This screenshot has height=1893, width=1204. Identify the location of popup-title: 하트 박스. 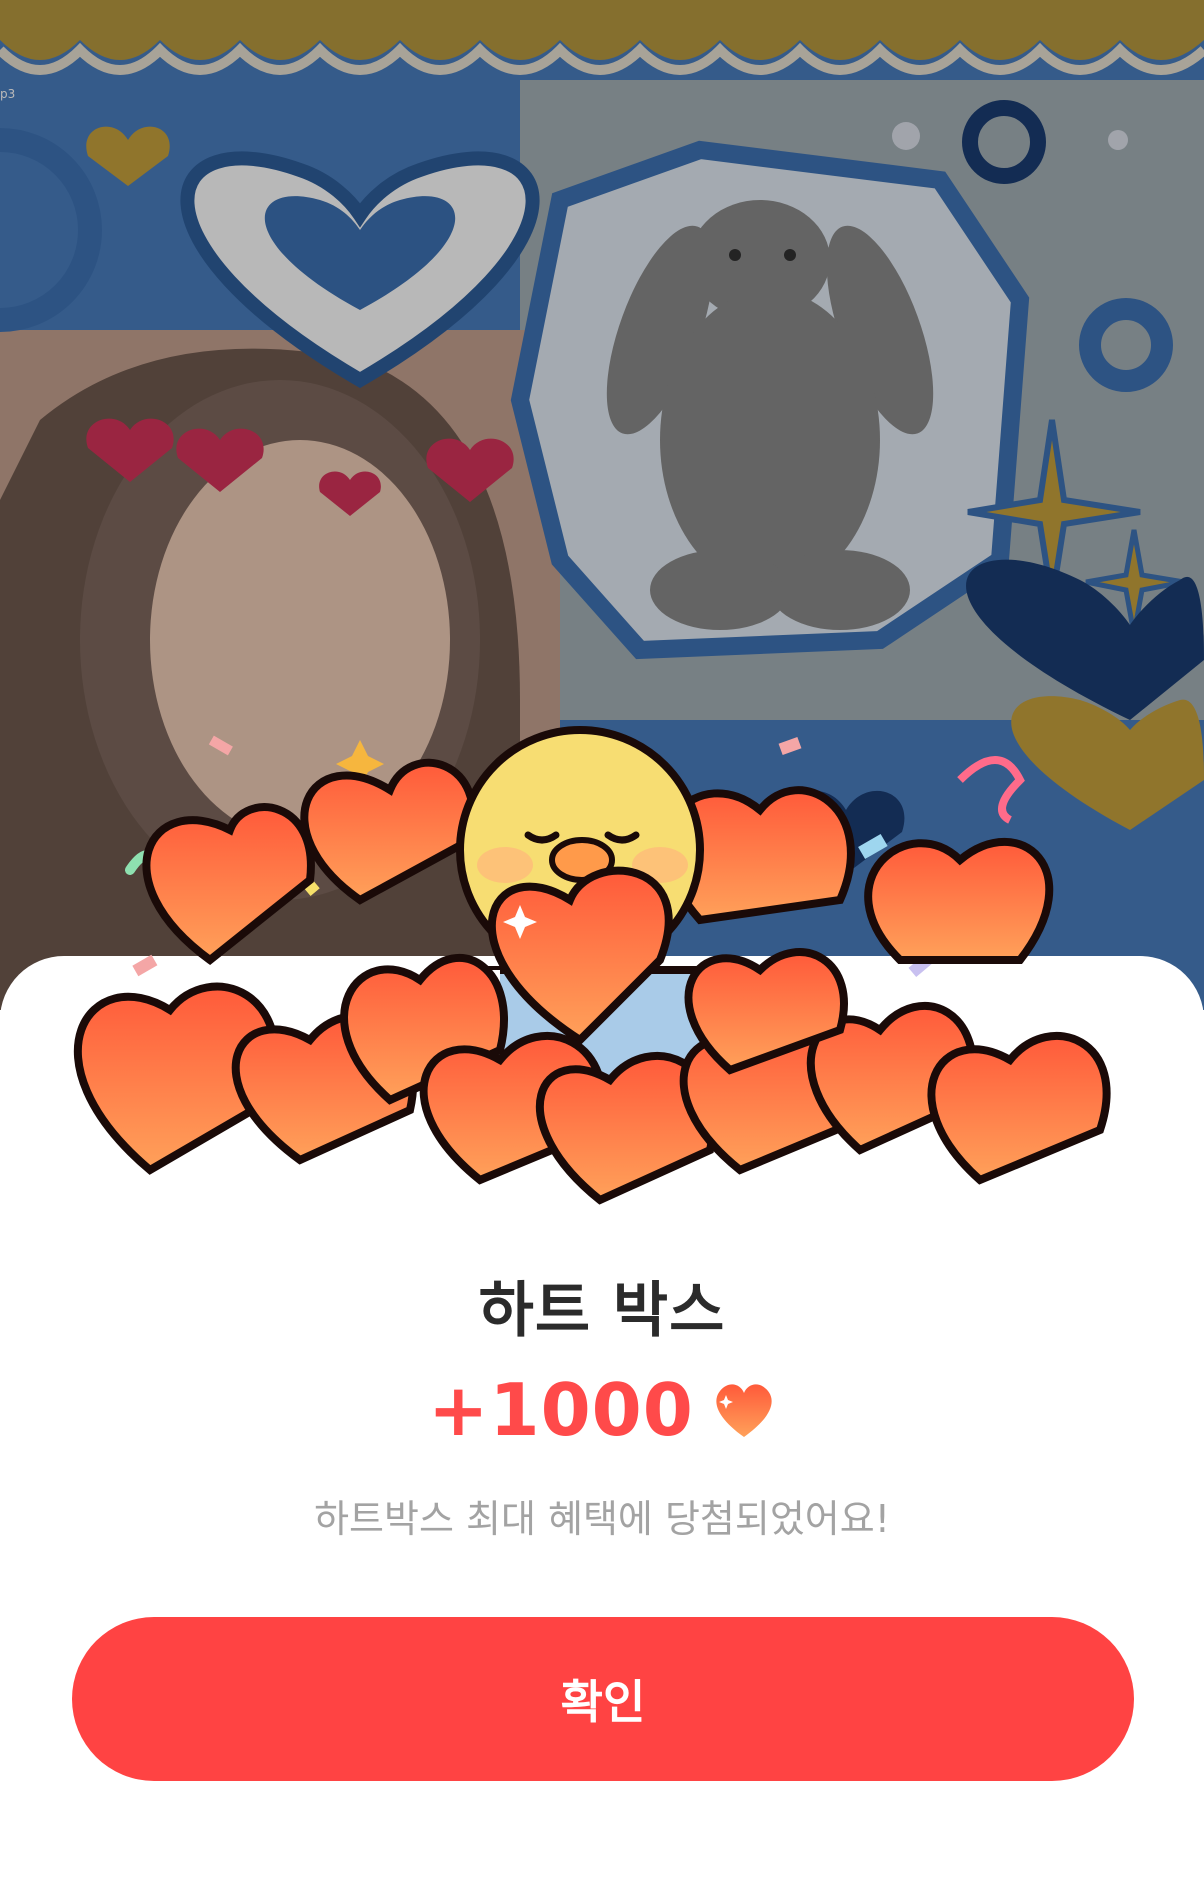
(602, 1311).